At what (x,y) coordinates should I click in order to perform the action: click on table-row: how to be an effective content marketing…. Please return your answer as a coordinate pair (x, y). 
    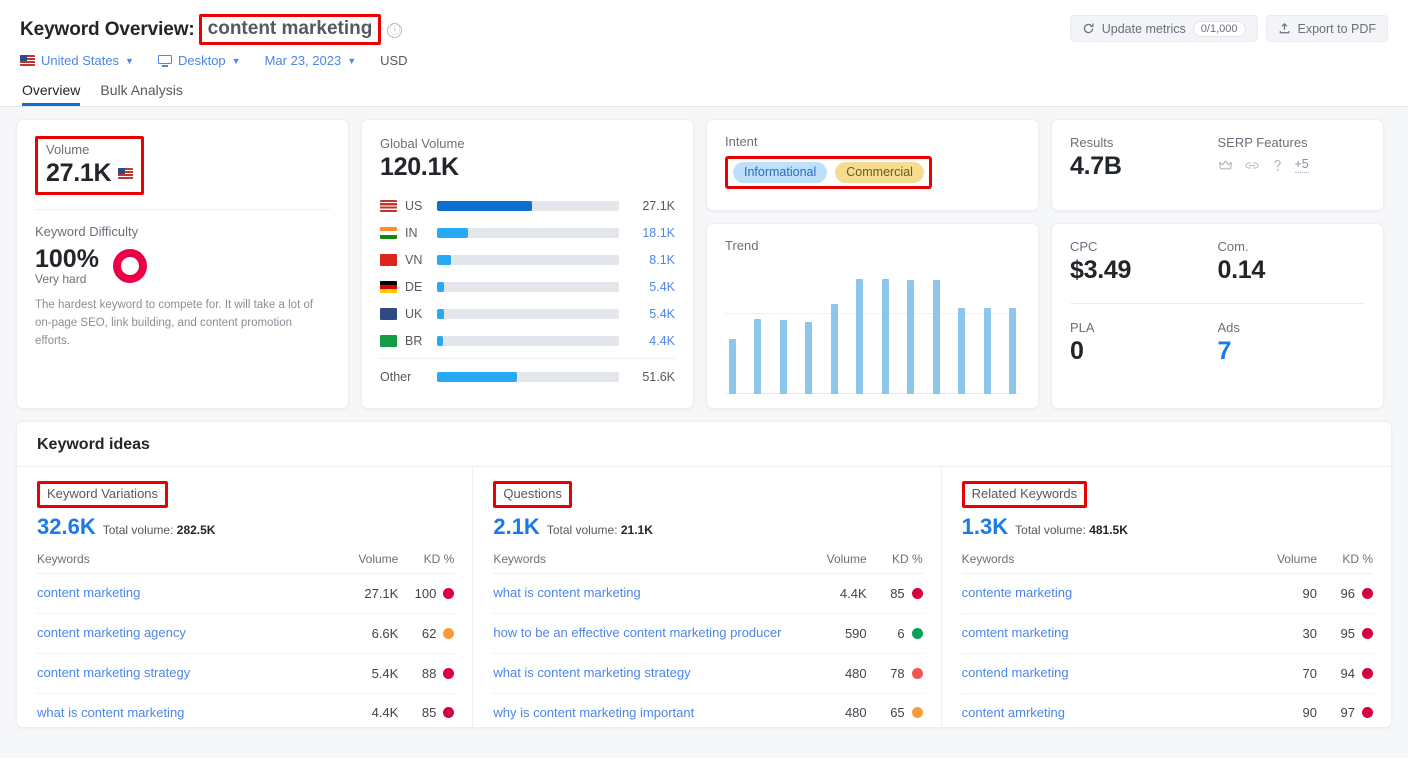
    Looking at the image, I should click on (708, 633).